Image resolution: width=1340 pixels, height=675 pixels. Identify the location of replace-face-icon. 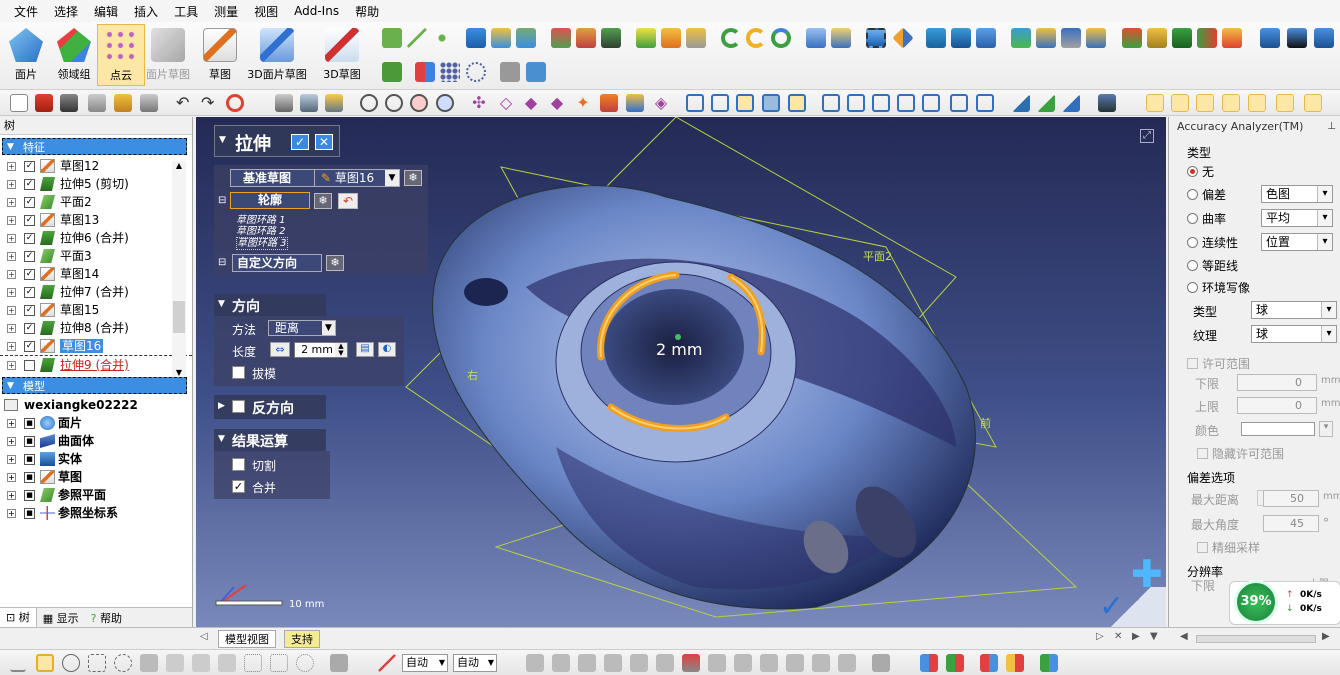
(1132, 38).